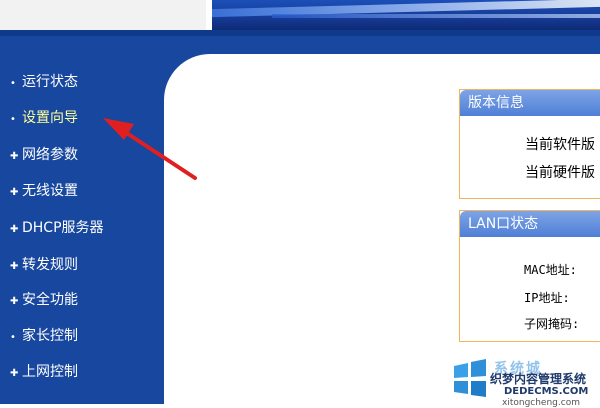 This screenshot has height=408, width=600. What do you see at coordinates (158, 154) in the screenshot?
I see `arrow-shaft` at bounding box center [158, 154].